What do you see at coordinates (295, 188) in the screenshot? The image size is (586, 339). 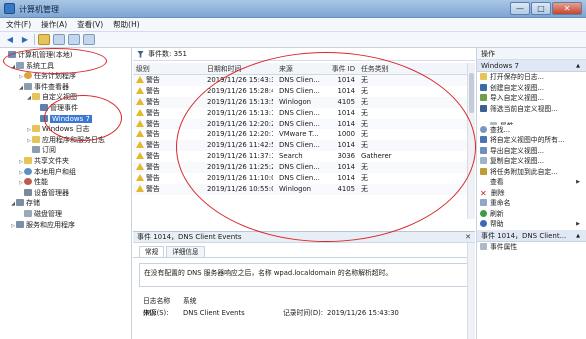 I see `cell-source: Winlogon` at bounding box center [295, 188].